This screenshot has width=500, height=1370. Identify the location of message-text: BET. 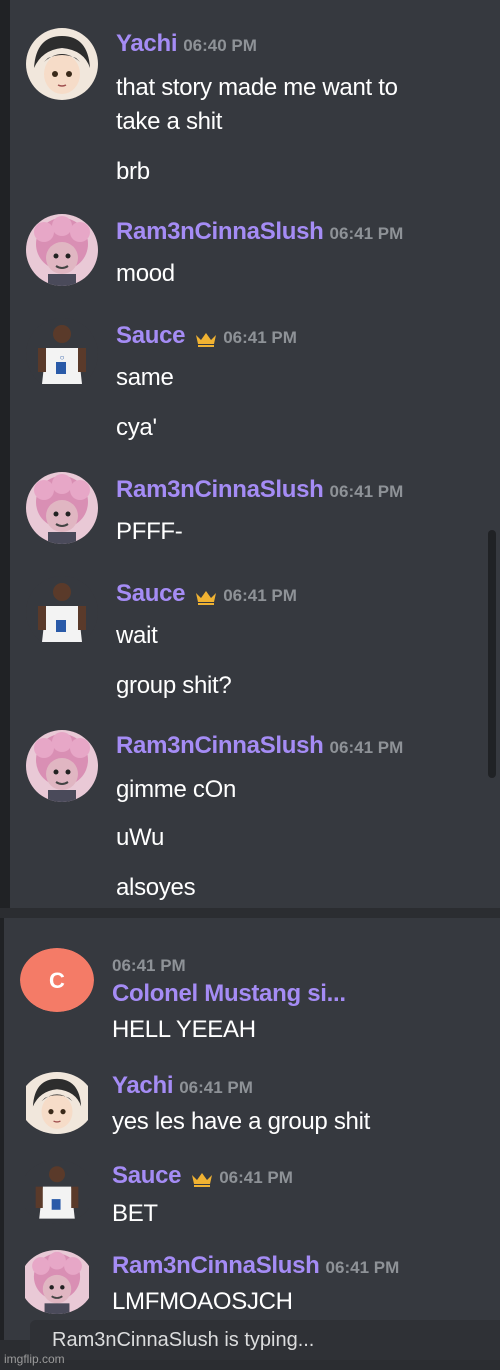
(135, 1213).